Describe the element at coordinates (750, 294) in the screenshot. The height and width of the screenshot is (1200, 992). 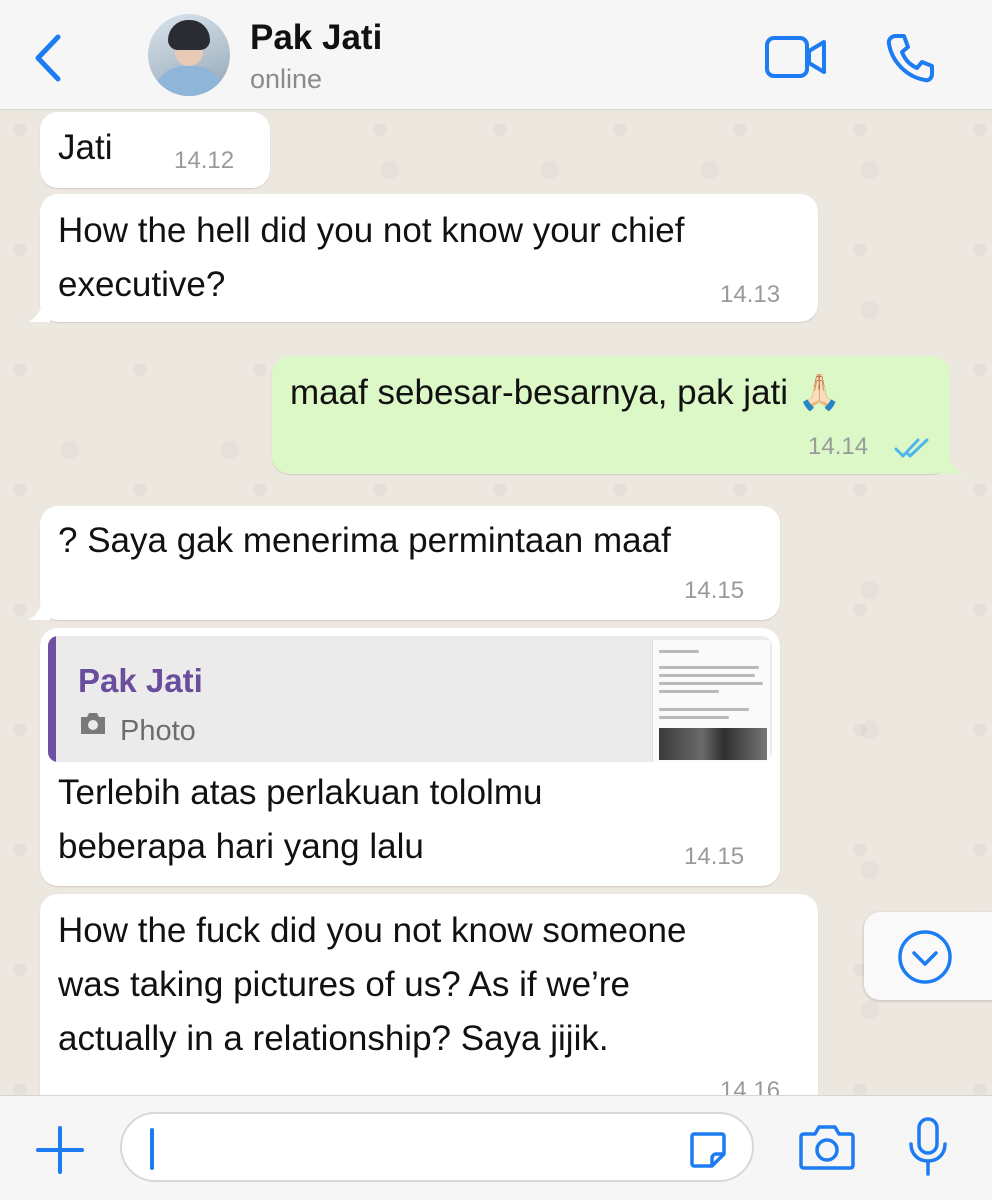
I see `message-time: 14.13` at that location.